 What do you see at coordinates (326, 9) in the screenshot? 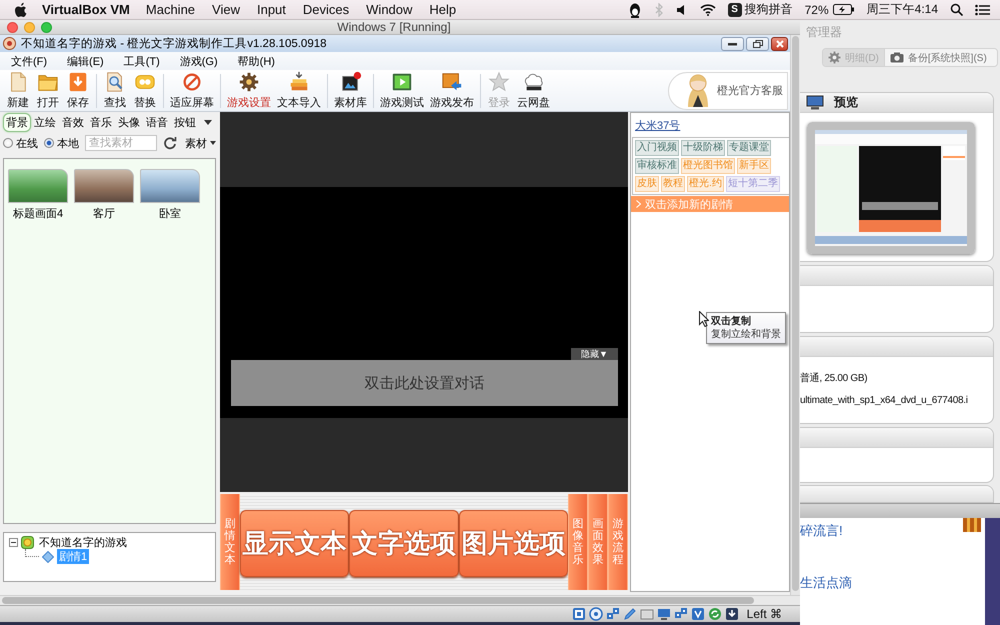
I see `menu-item: Devices` at bounding box center [326, 9].